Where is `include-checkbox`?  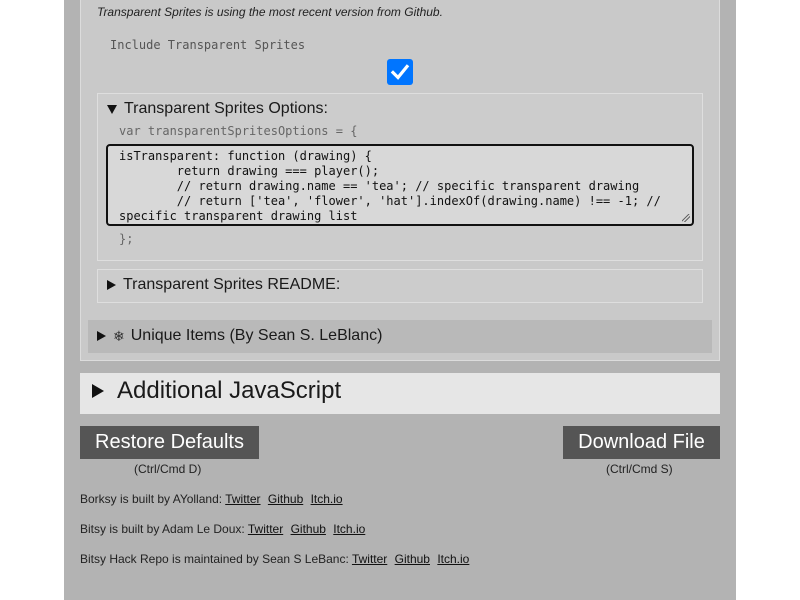
include-checkbox is located at coordinates (400, 72).